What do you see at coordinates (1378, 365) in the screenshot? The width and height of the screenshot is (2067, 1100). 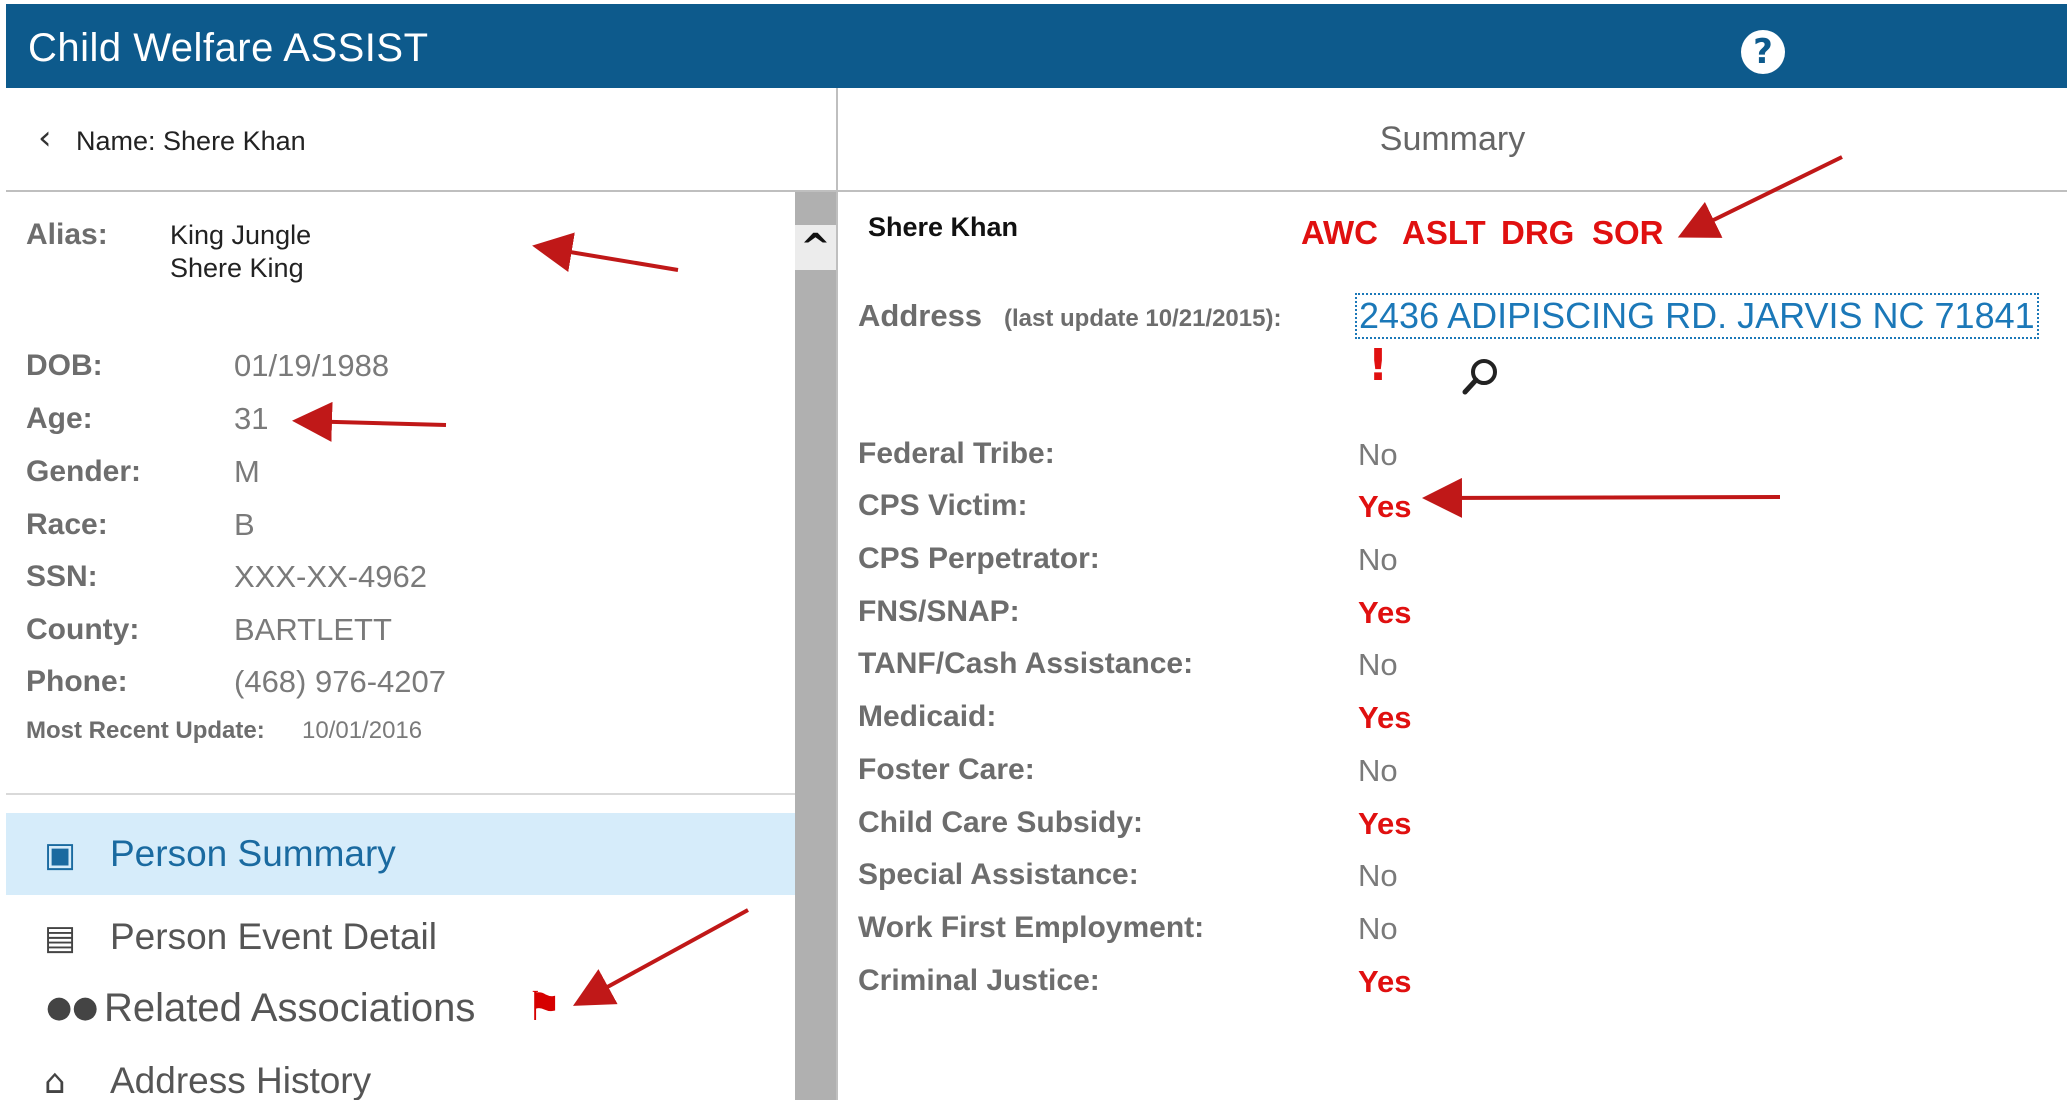 I see `alert-icon: !` at bounding box center [1378, 365].